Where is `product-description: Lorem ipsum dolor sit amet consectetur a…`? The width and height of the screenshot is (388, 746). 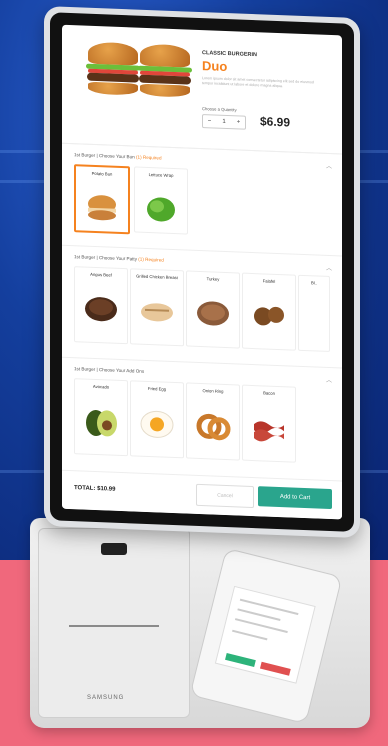
product-description: Lorem ipsum dolor sit amet consectetur a… is located at coordinates (258, 82).